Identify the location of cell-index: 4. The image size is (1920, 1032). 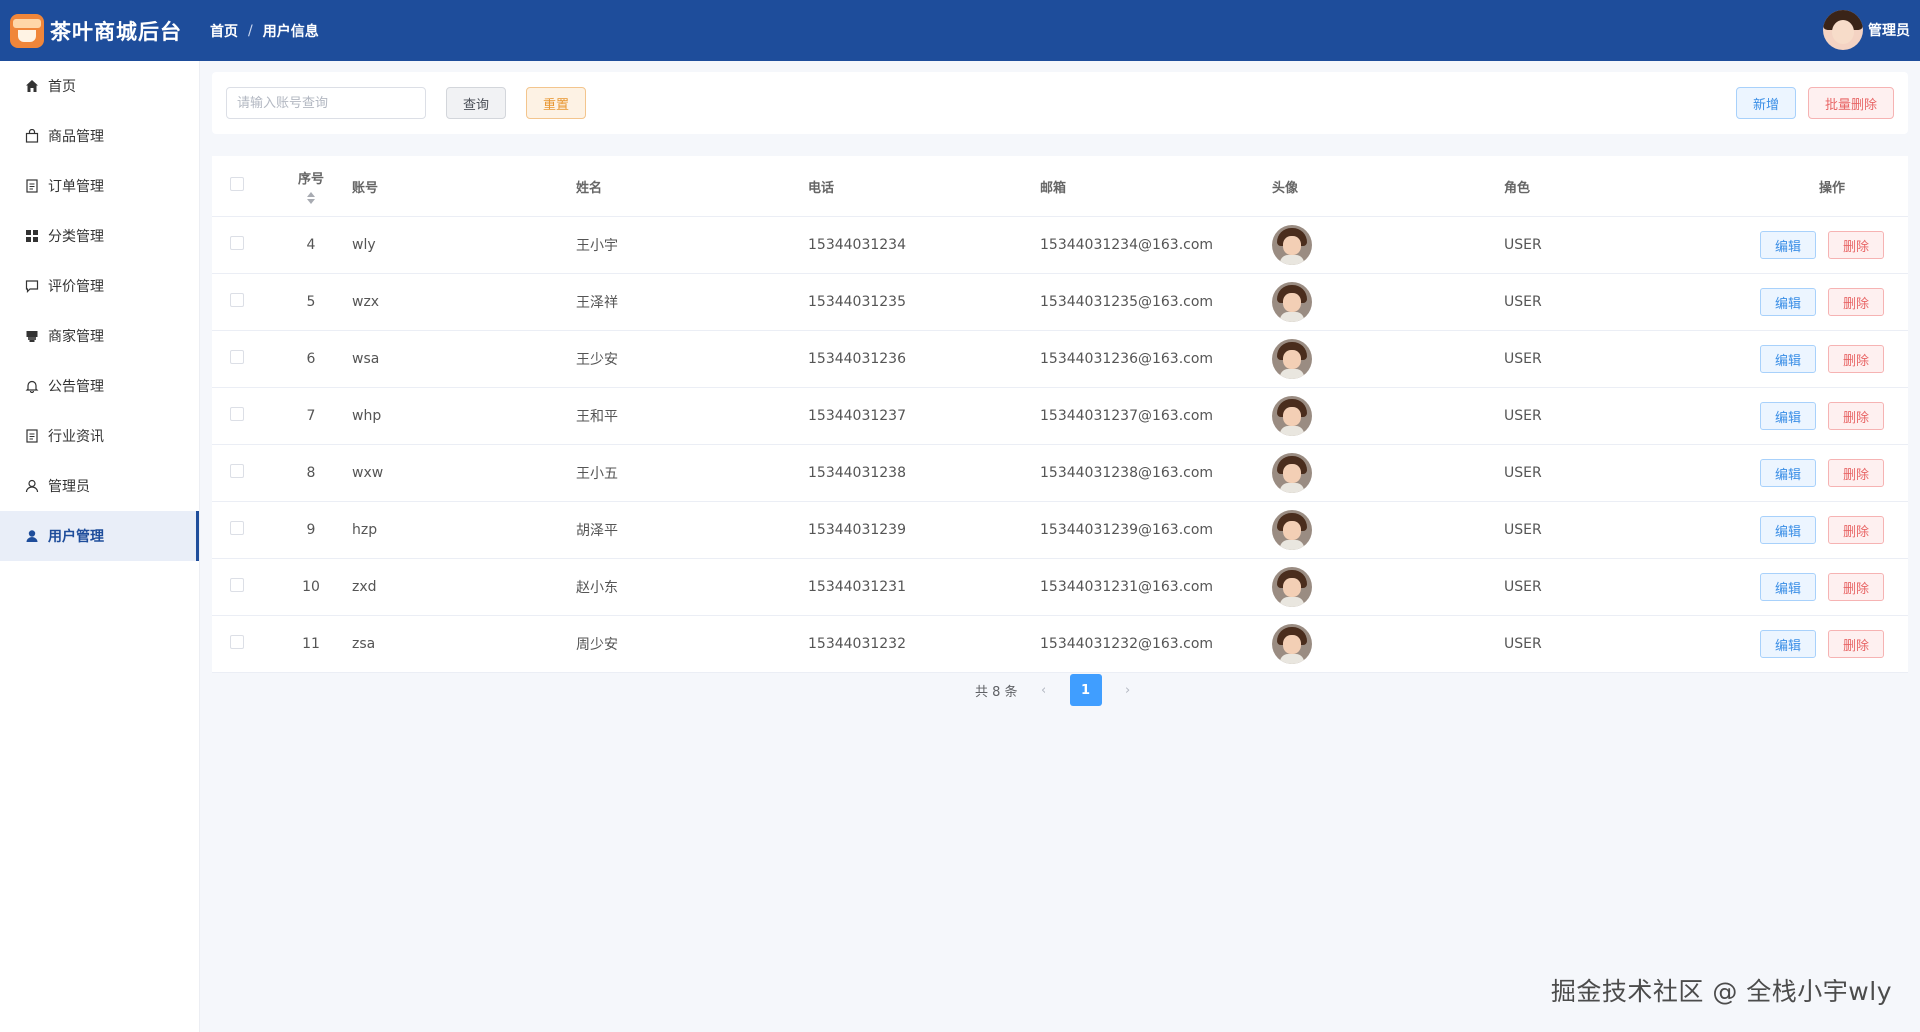
(311, 245).